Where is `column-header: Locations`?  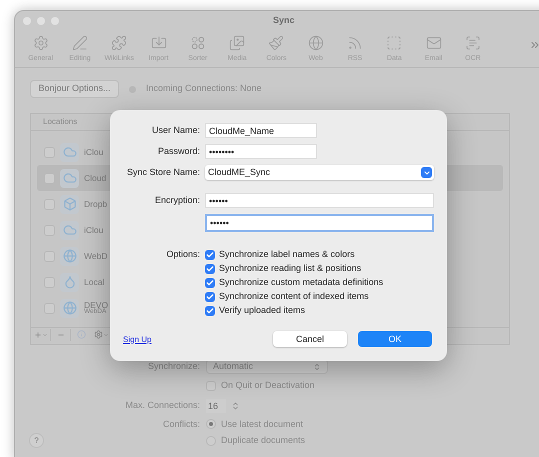 column-header: Locations is located at coordinates (60, 122).